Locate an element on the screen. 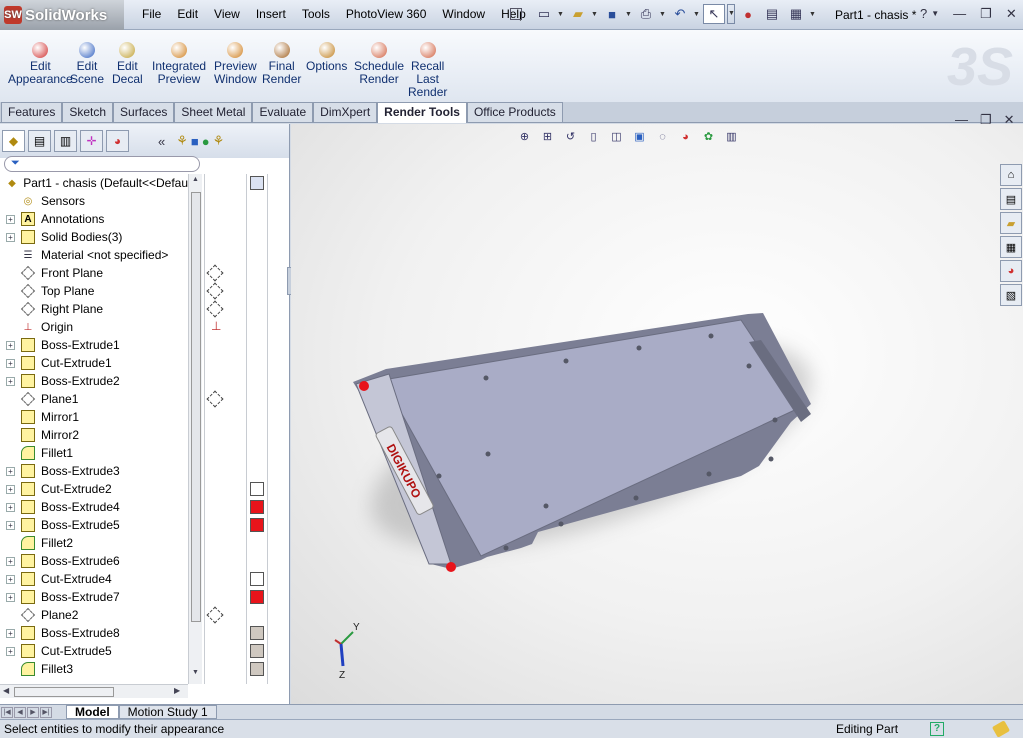 This screenshot has width=1023, height=738. tree-item: + Cut-Extrude1 is located at coordinates (94, 363).